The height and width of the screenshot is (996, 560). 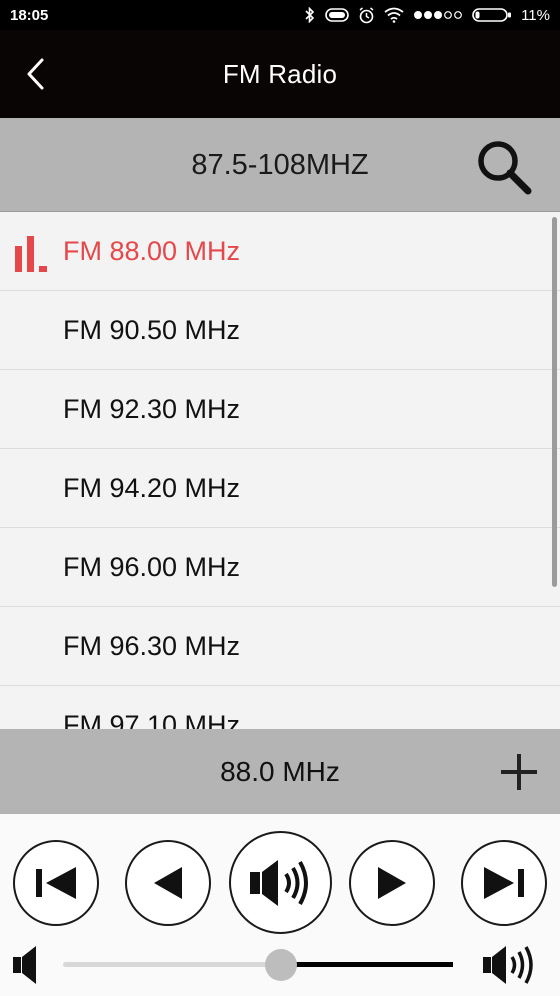 I want to click on battery-percent: 11%, so click(x=535, y=15).